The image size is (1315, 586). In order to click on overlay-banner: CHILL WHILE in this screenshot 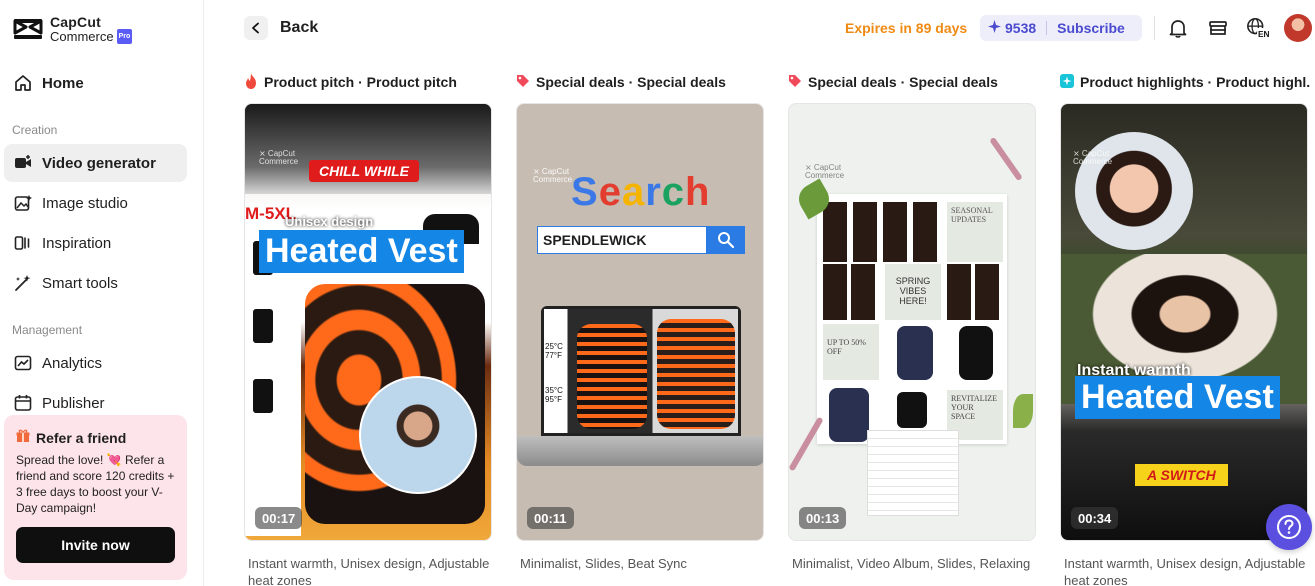, I will do `click(364, 171)`.